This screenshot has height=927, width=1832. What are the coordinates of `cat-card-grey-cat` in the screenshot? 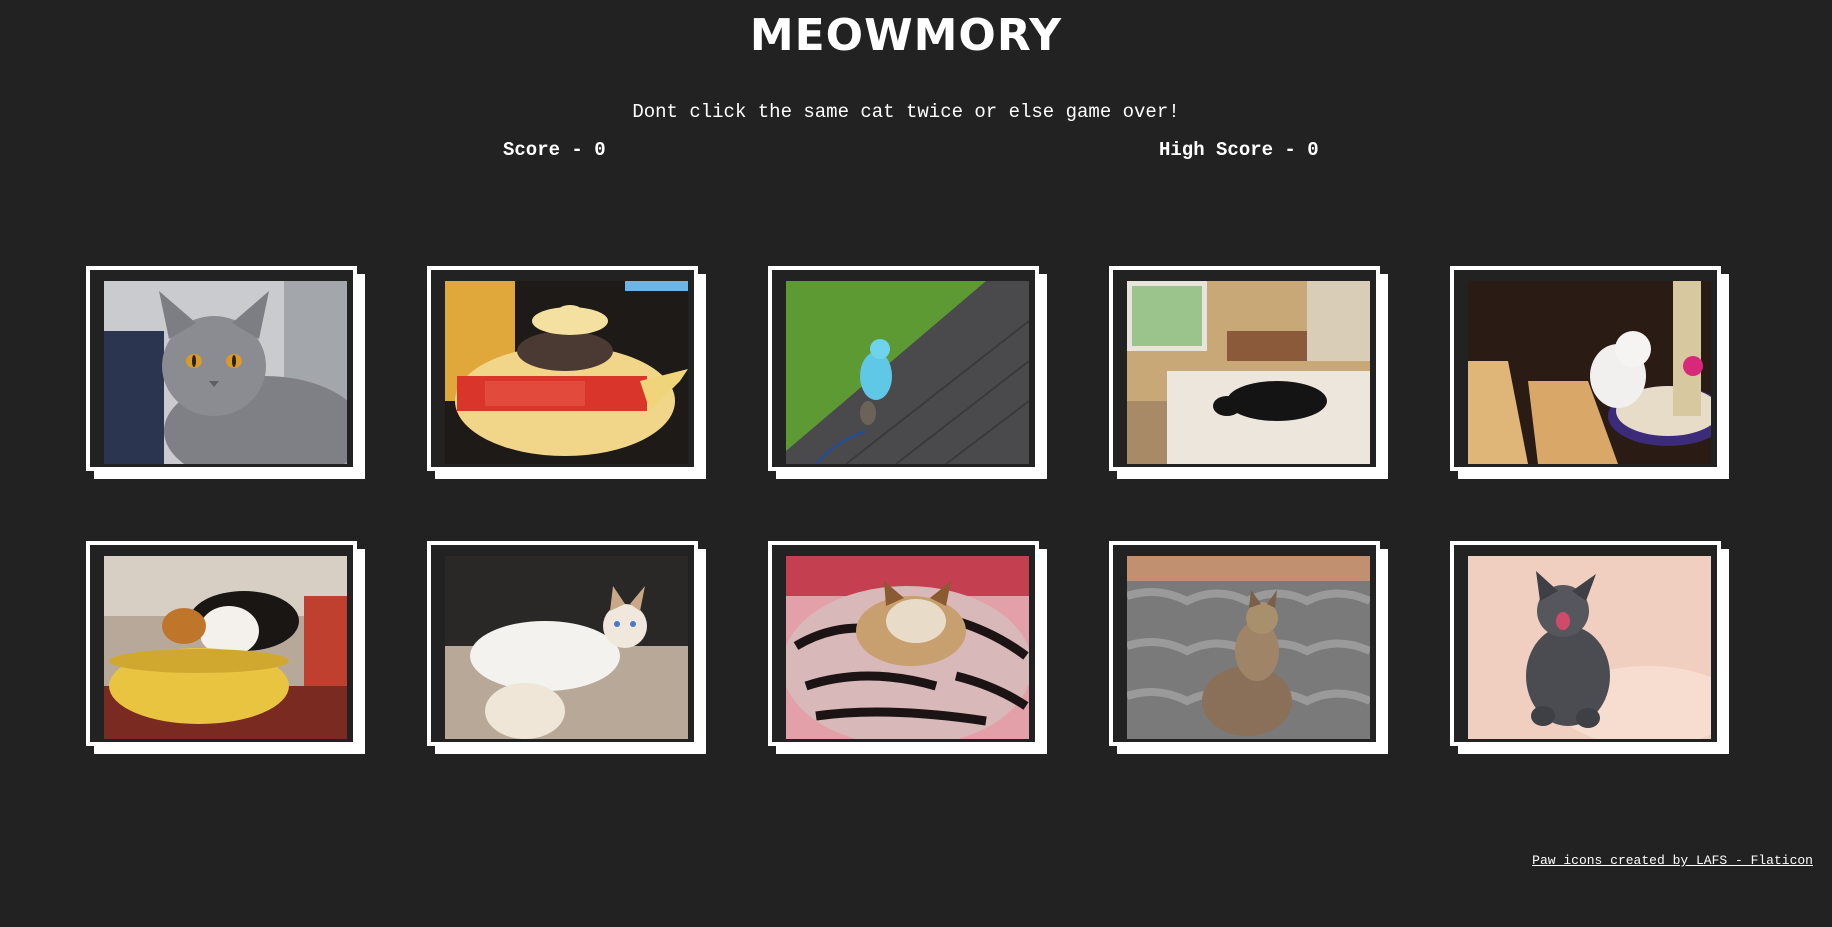 It's located at (221, 368).